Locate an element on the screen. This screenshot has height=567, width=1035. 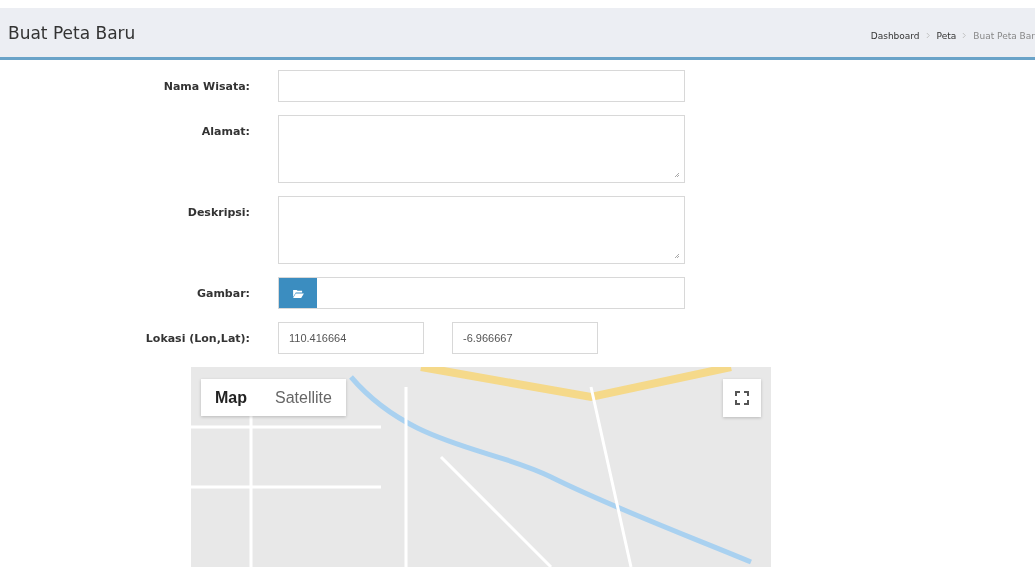
input-field is located at coordinates (481, 86).